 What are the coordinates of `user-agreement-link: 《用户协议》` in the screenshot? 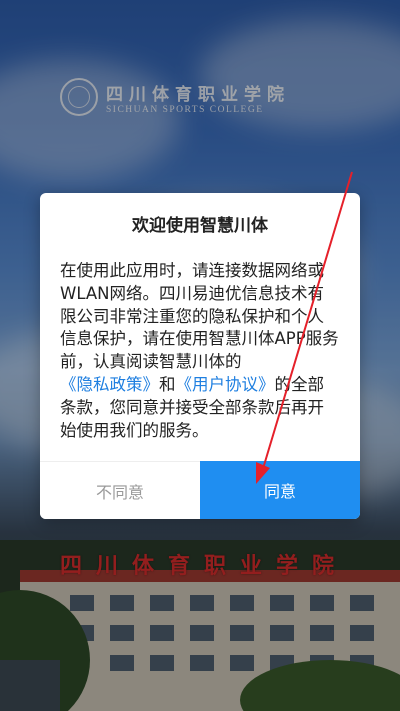 It's located at (225, 384).